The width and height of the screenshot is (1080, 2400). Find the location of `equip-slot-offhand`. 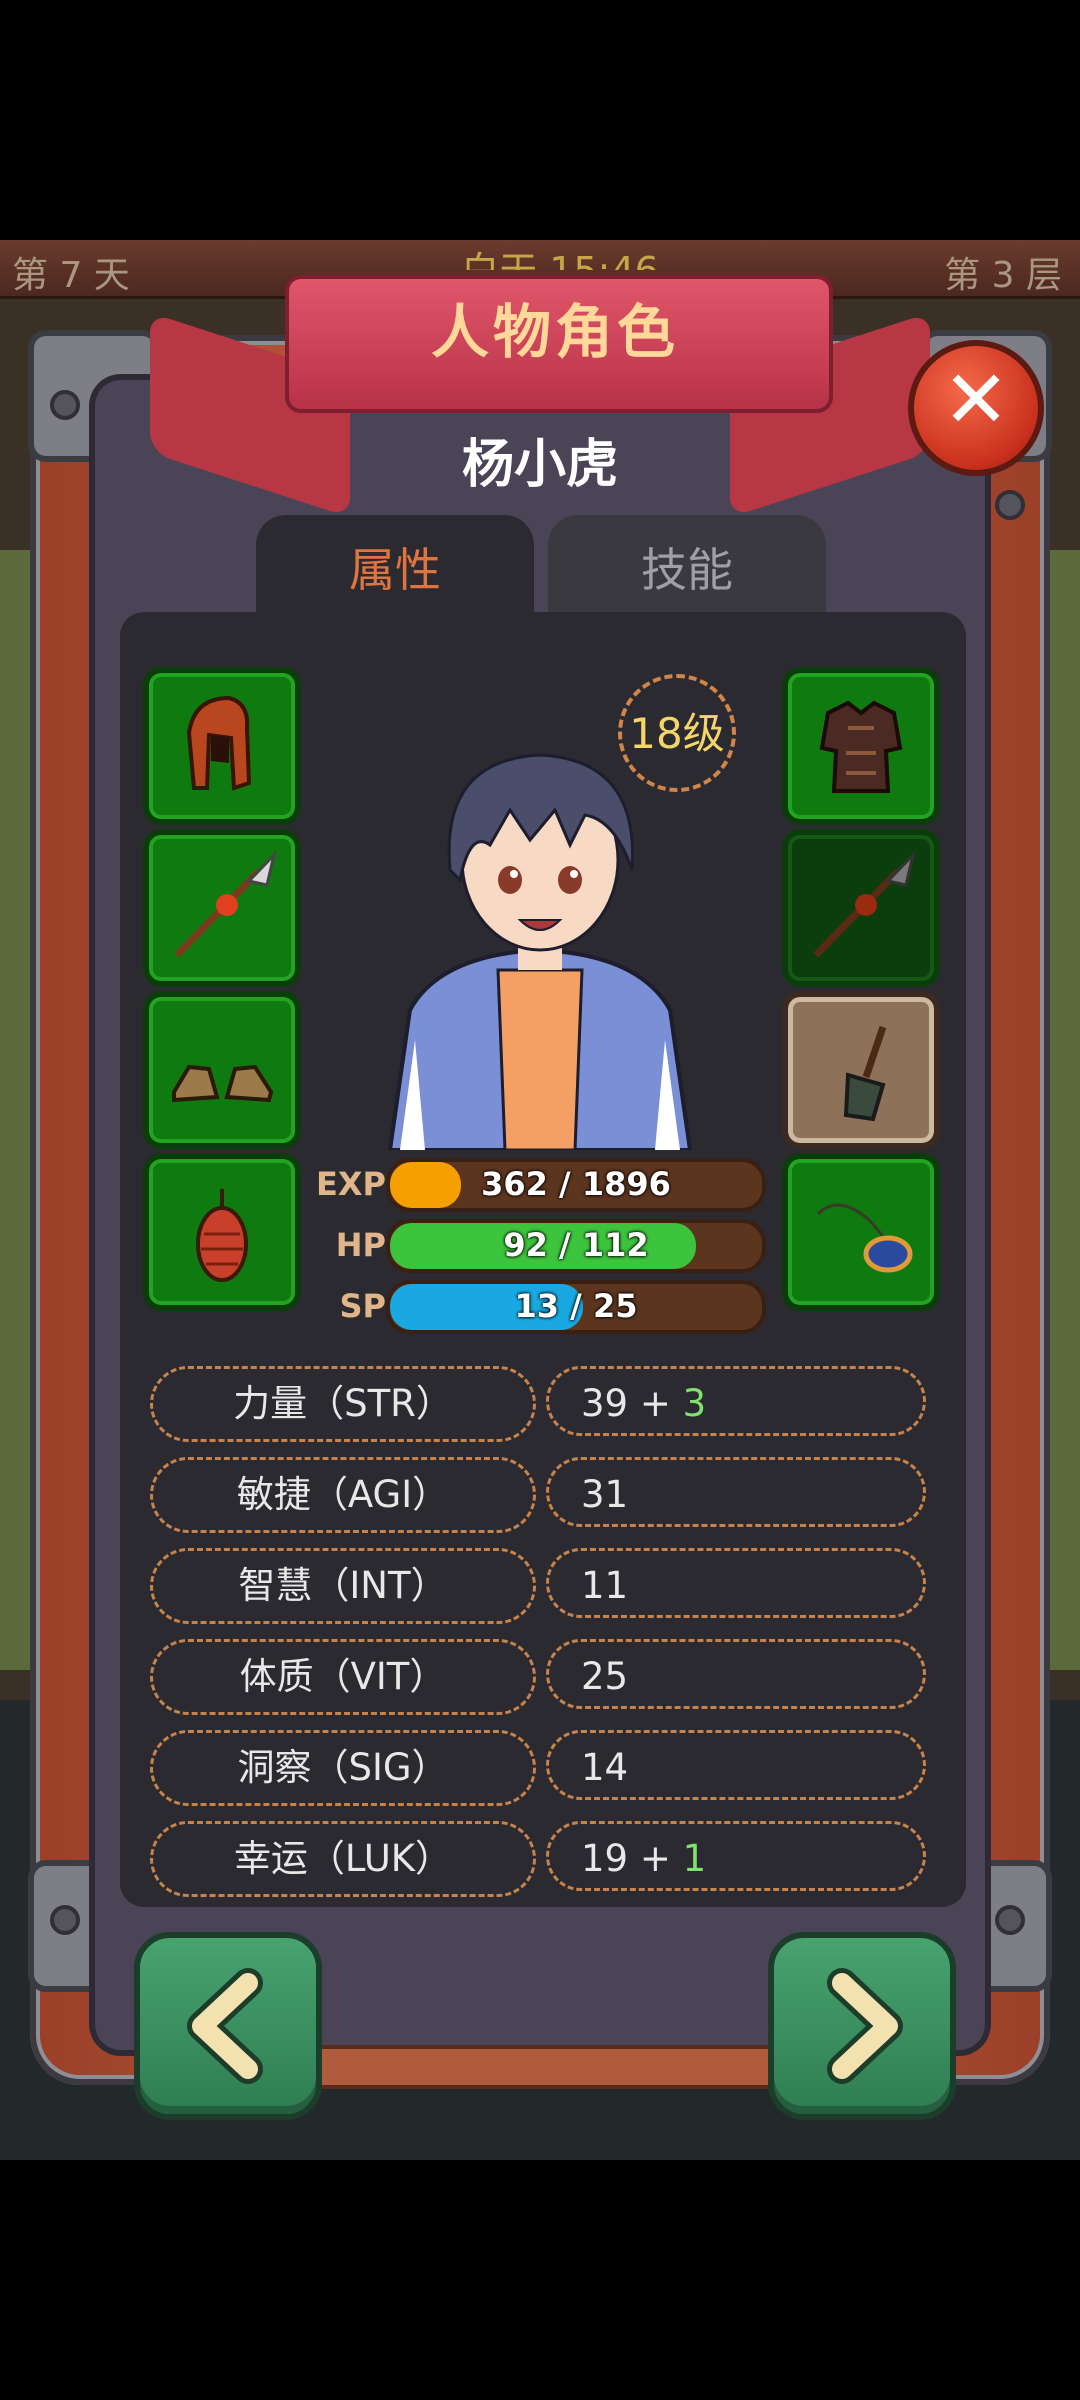

equip-slot-offhand is located at coordinates (861, 908).